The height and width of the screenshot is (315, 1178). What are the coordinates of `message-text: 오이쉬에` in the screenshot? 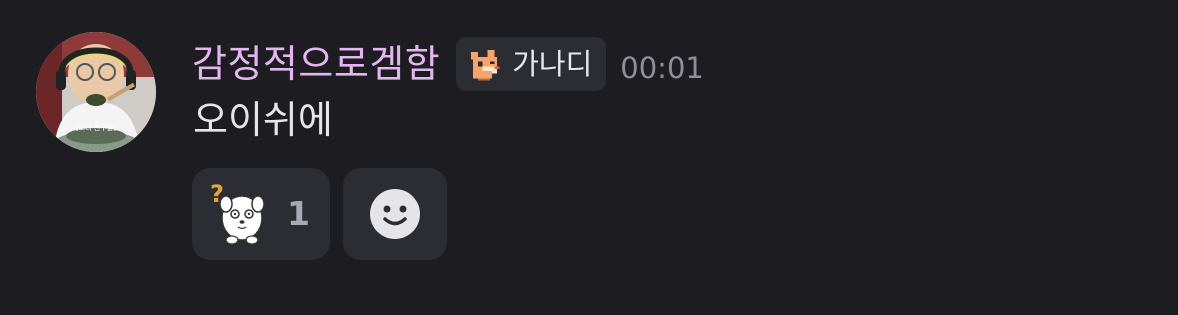 It's located at (263, 120).